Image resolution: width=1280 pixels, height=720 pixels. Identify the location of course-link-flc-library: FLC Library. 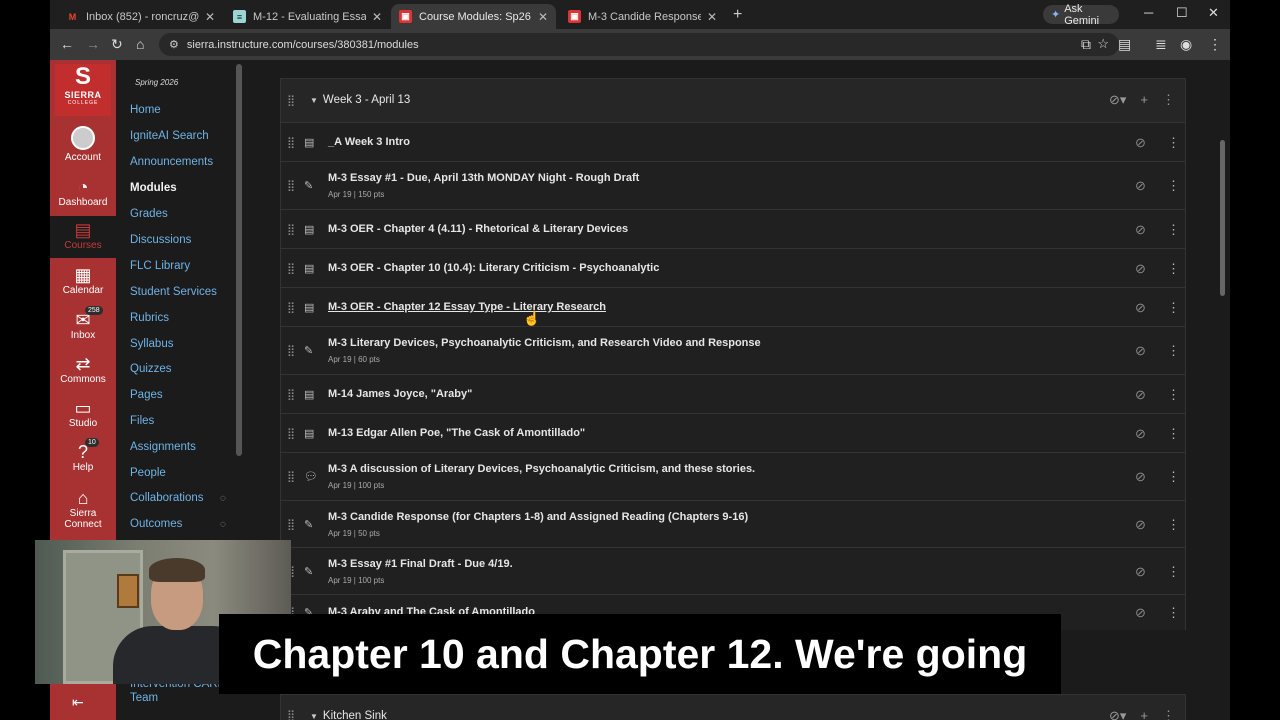
(160, 266).